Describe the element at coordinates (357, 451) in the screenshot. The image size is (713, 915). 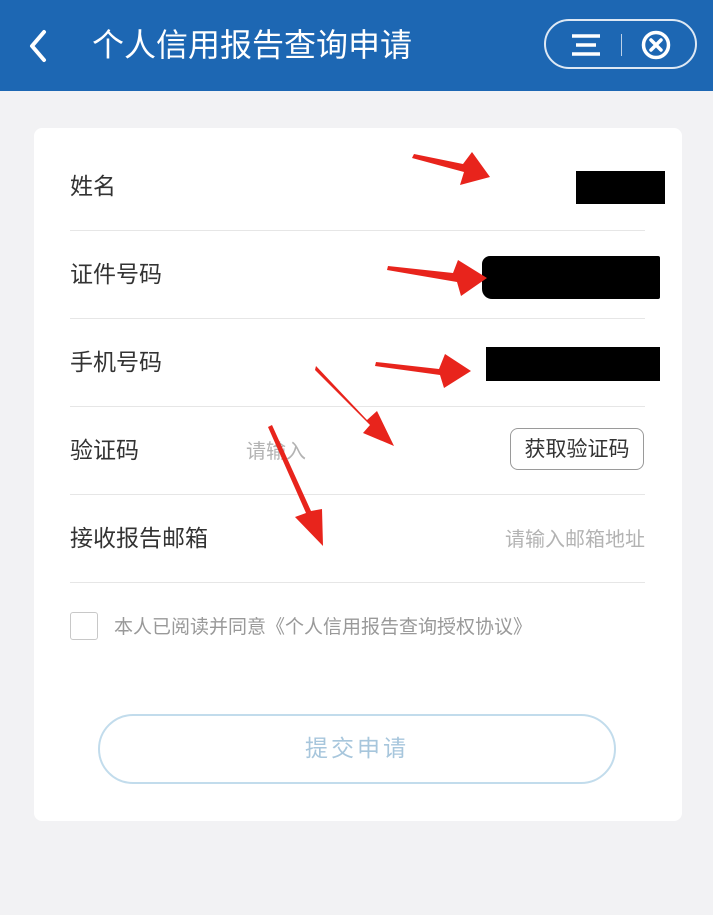
I see `form-row-verification-code: 验证码 请输入 获取验证码` at that location.